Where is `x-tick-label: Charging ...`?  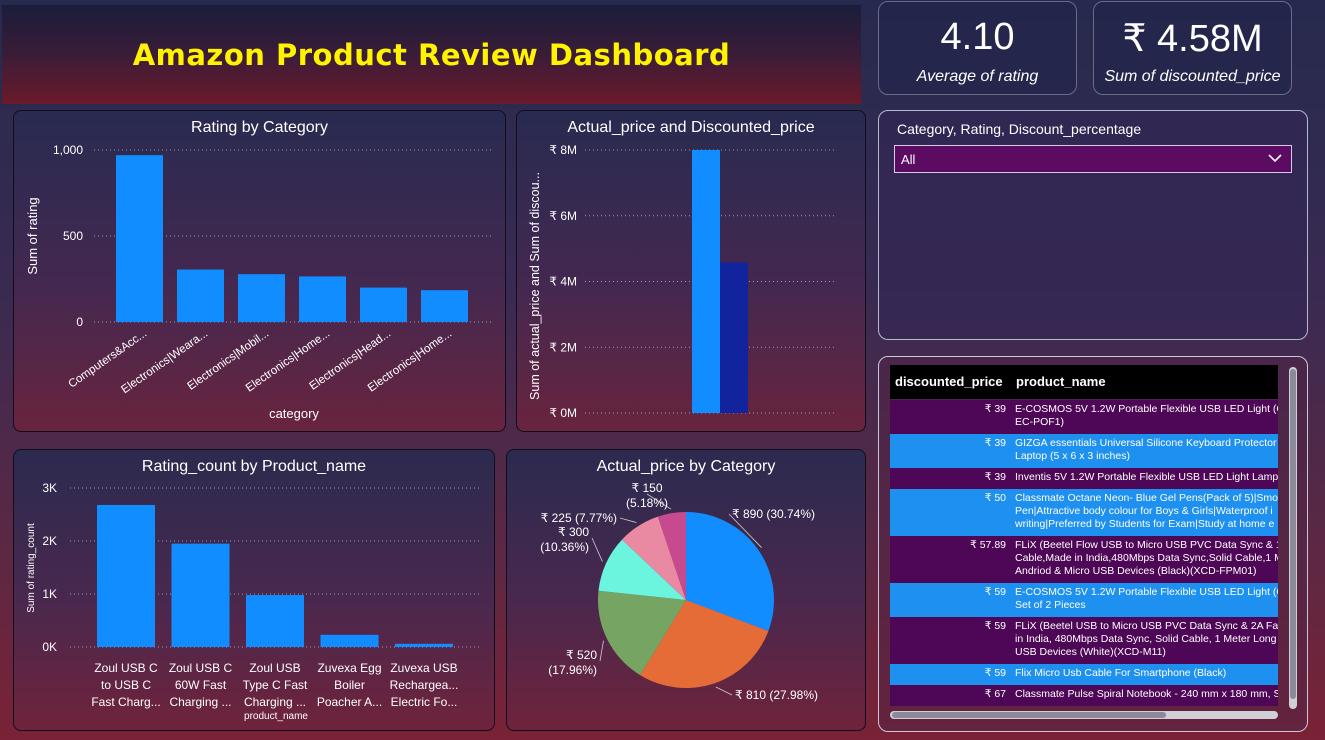 x-tick-label: Charging ... is located at coordinates (275, 702).